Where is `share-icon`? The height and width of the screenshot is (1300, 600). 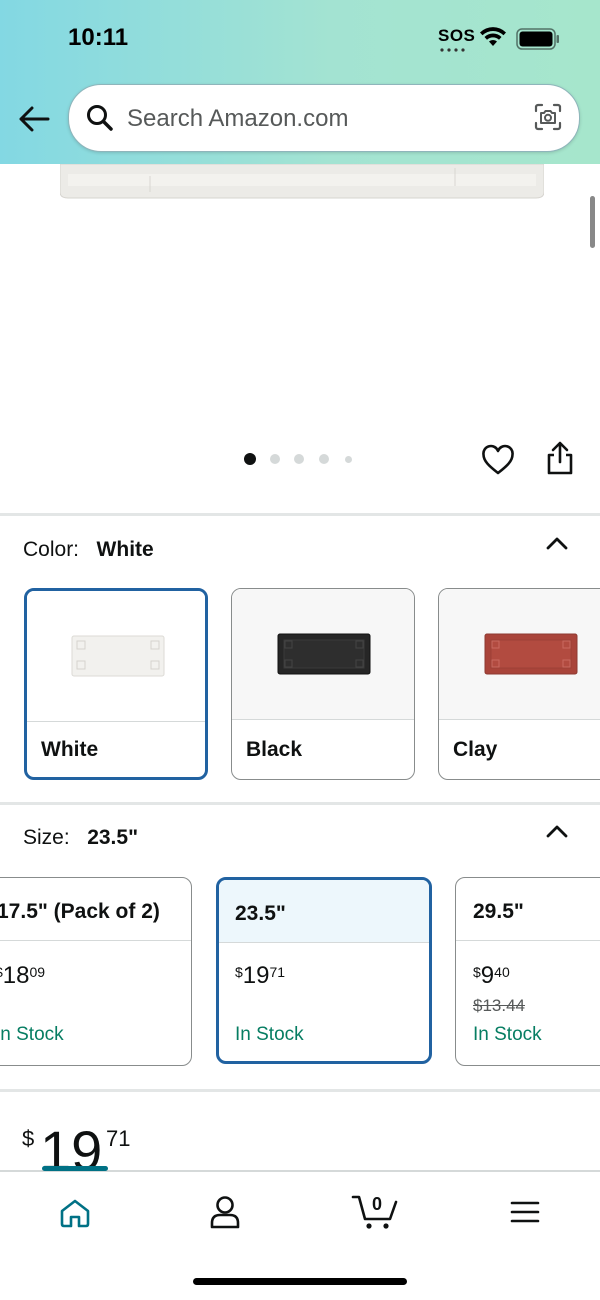 share-icon is located at coordinates (560, 458).